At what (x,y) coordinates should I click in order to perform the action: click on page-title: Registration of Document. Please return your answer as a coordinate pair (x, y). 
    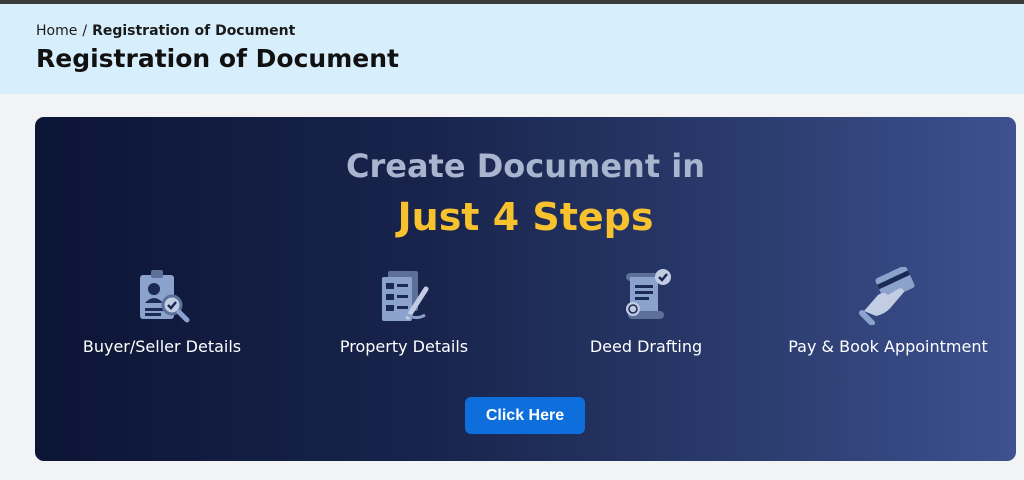
    Looking at the image, I should click on (217, 58).